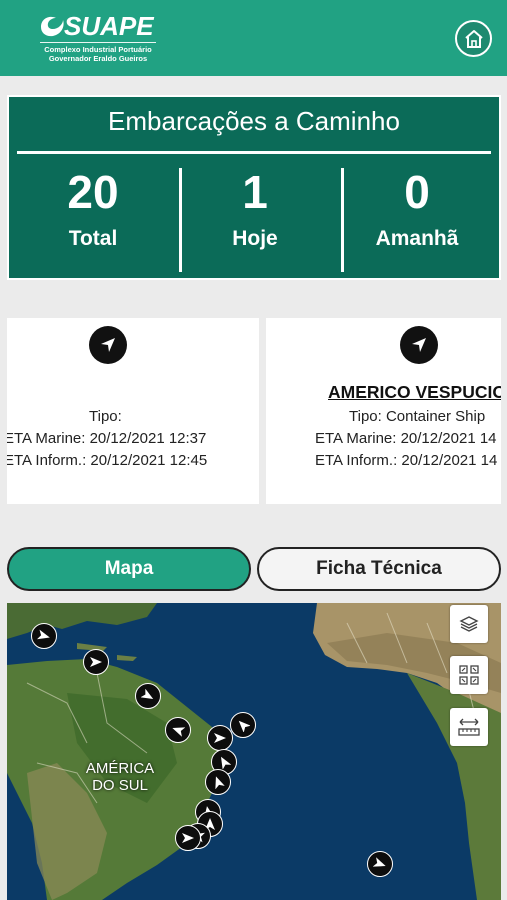 This screenshot has width=507, height=900. I want to click on logo-divider, so click(98, 42).